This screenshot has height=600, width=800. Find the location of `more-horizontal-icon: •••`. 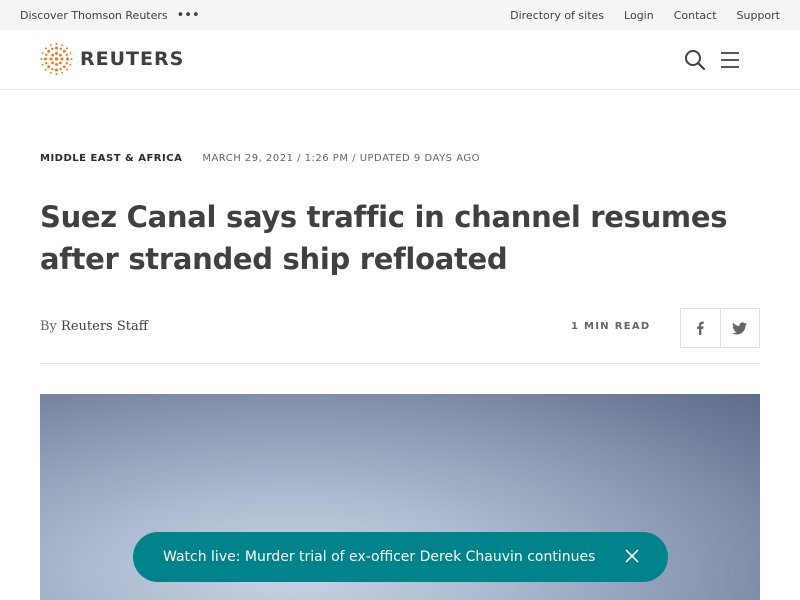

more-horizontal-icon: ••• is located at coordinates (188, 15).